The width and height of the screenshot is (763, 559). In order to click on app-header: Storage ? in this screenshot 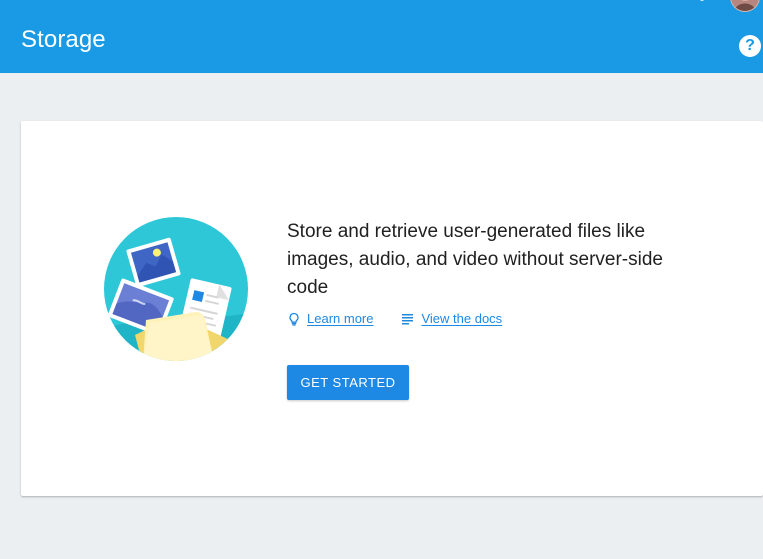, I will do `click(381, 36)`.